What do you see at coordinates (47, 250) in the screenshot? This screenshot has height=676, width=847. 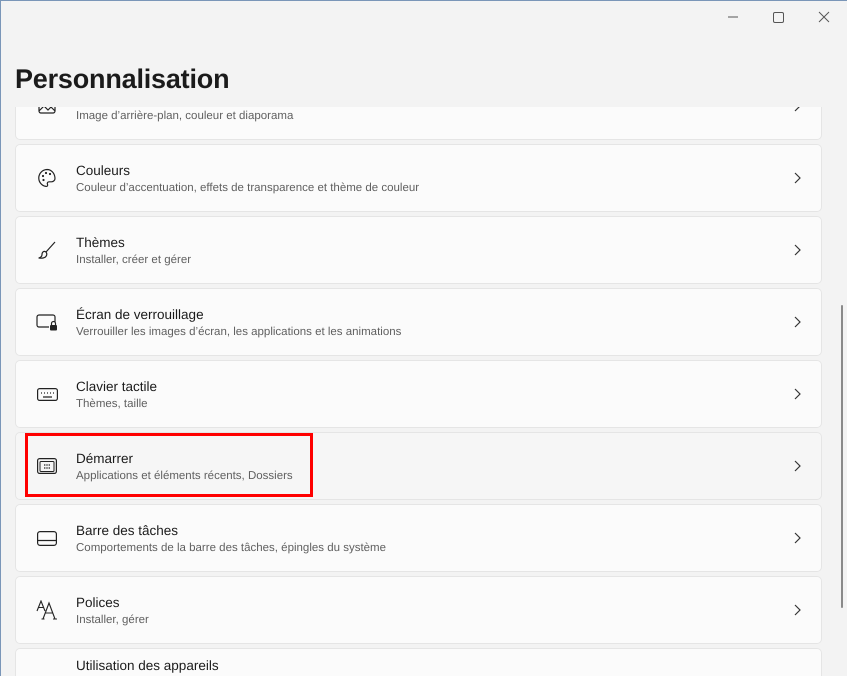 I see `brush-icon` at bounding box center [47, 250].